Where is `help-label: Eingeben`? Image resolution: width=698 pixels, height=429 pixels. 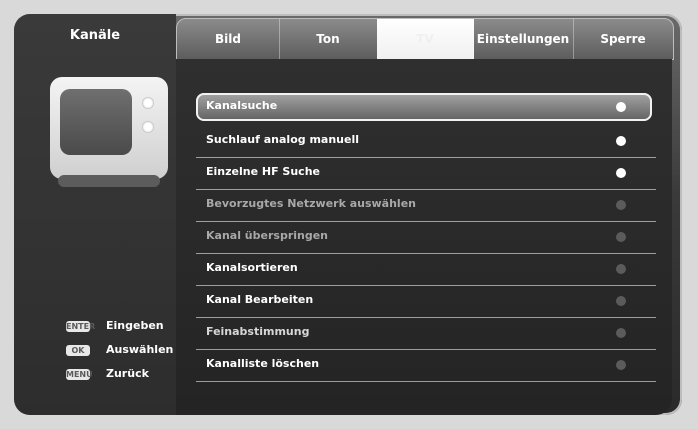
help-label: Eingeben is located at coordinates (135, 325).